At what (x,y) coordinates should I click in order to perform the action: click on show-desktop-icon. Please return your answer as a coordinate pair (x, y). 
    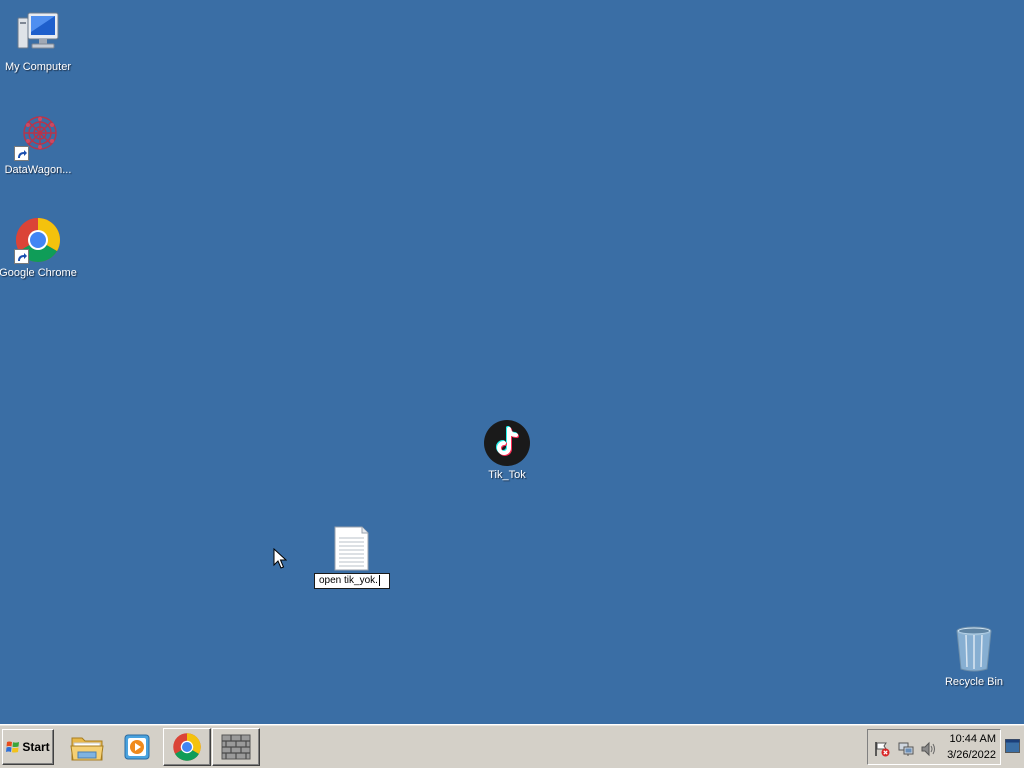
    Looking at the image, I should click on (1012, 746).